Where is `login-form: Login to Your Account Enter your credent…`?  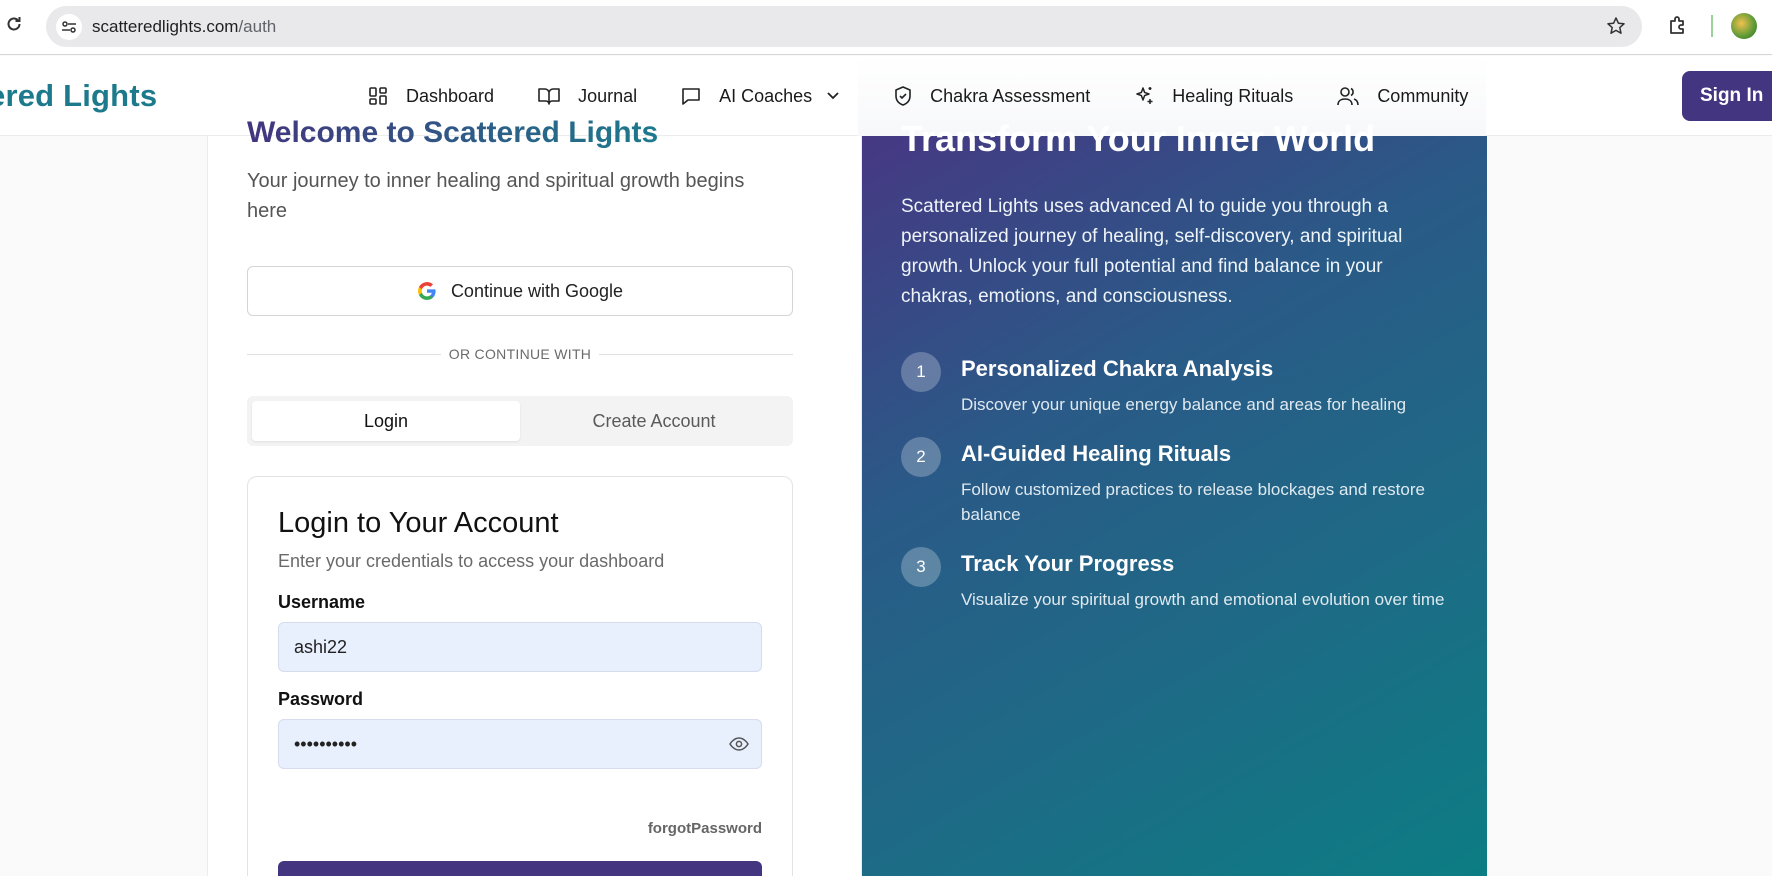 login-form: Login to Your Account Enter your credent… is located at coordinates (520, 676).